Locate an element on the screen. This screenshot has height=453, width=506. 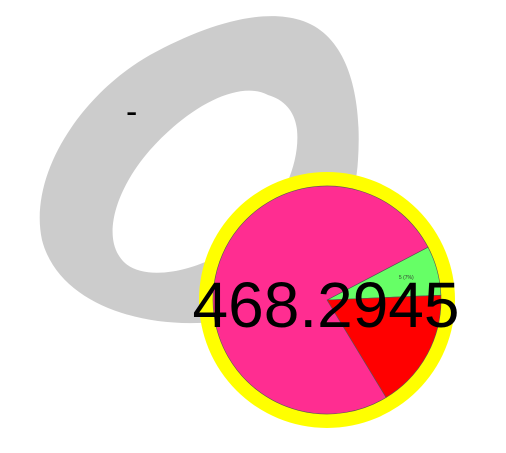
value-readout: 468.2945 is located at coordinates (326, 305).